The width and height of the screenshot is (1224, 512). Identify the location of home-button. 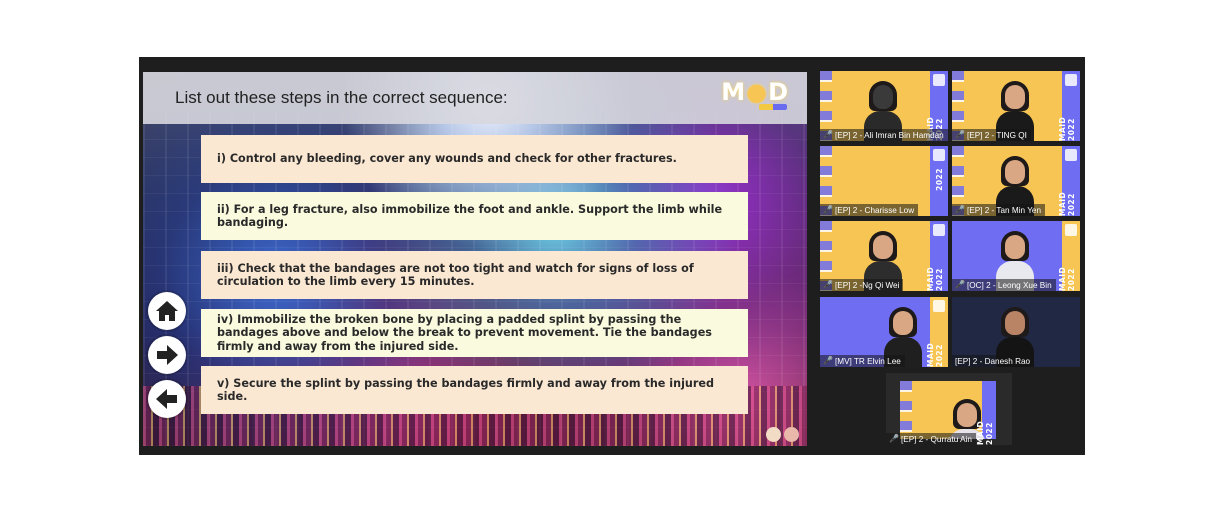
(167, 311).